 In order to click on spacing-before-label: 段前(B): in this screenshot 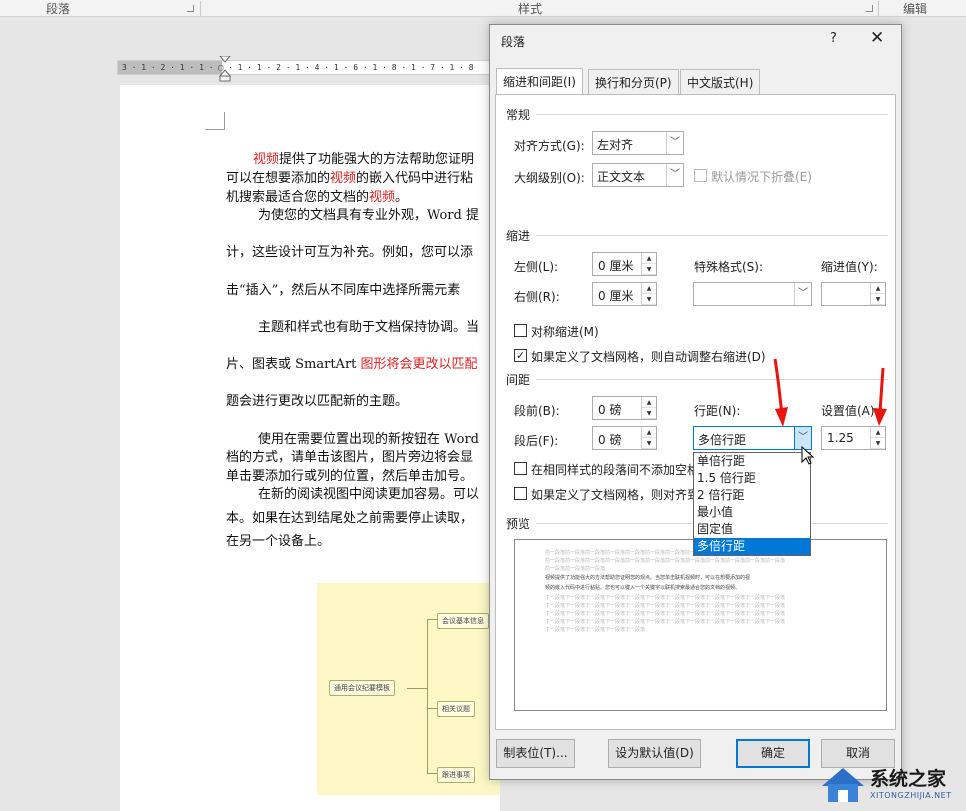, I will do `click(537, 411)`.